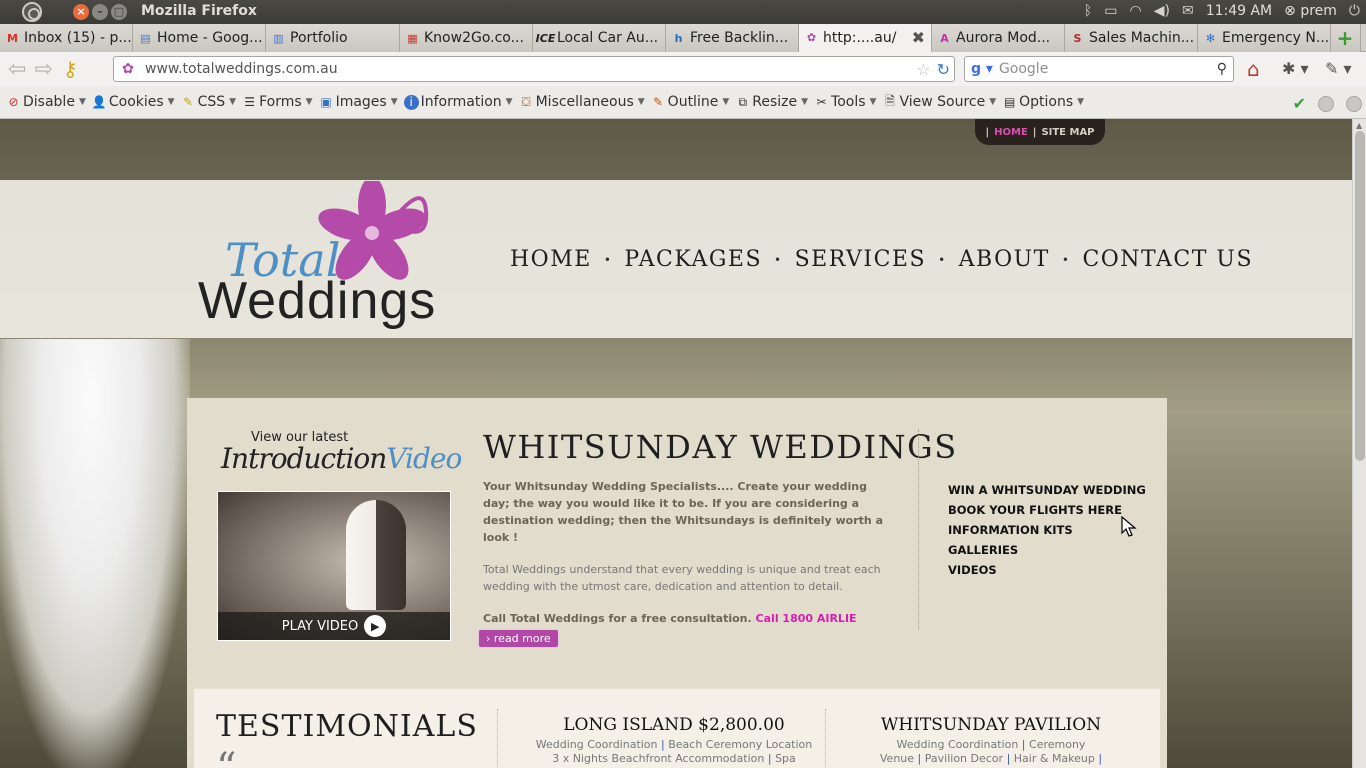 This screenshot has height=768, width=1366. What do you see at coordinates (119, 12) in the screenshot?
I see `maximize-window-button: □` at bounding box center [119, 12].